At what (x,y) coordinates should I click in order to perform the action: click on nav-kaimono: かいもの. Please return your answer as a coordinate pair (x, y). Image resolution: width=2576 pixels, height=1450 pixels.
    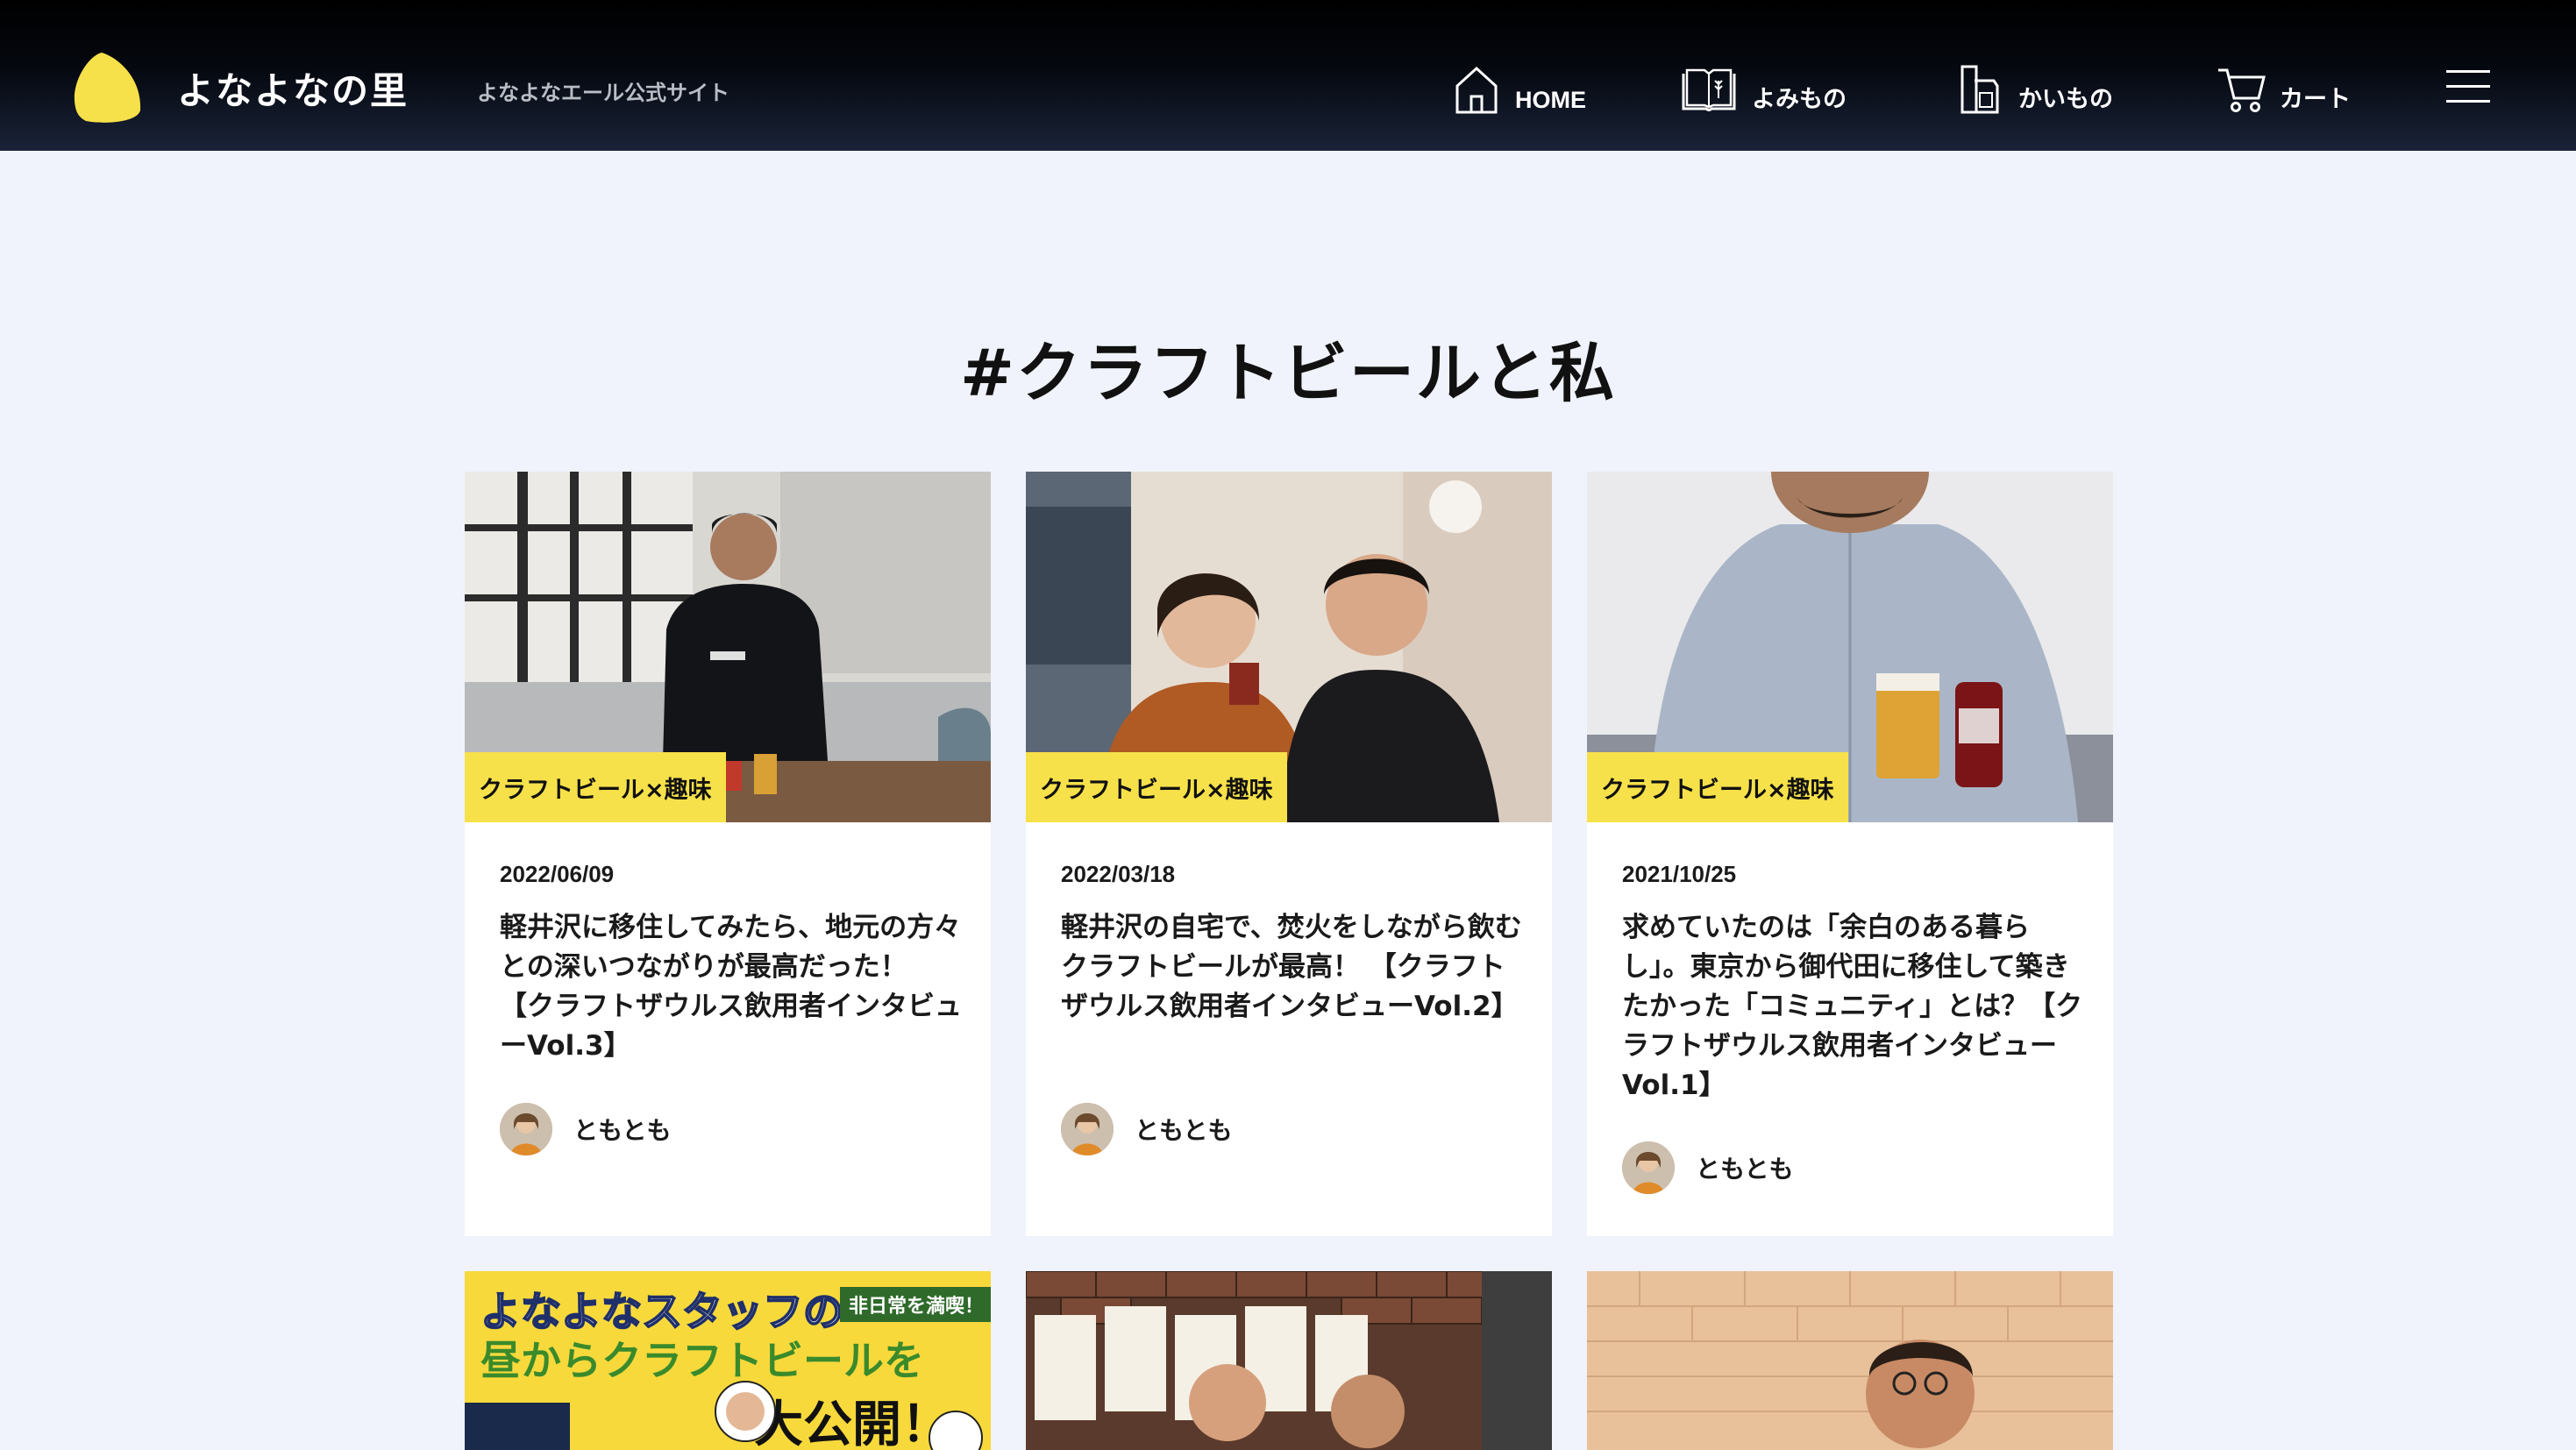
    Looking at the image, I should click on (2034, 89).